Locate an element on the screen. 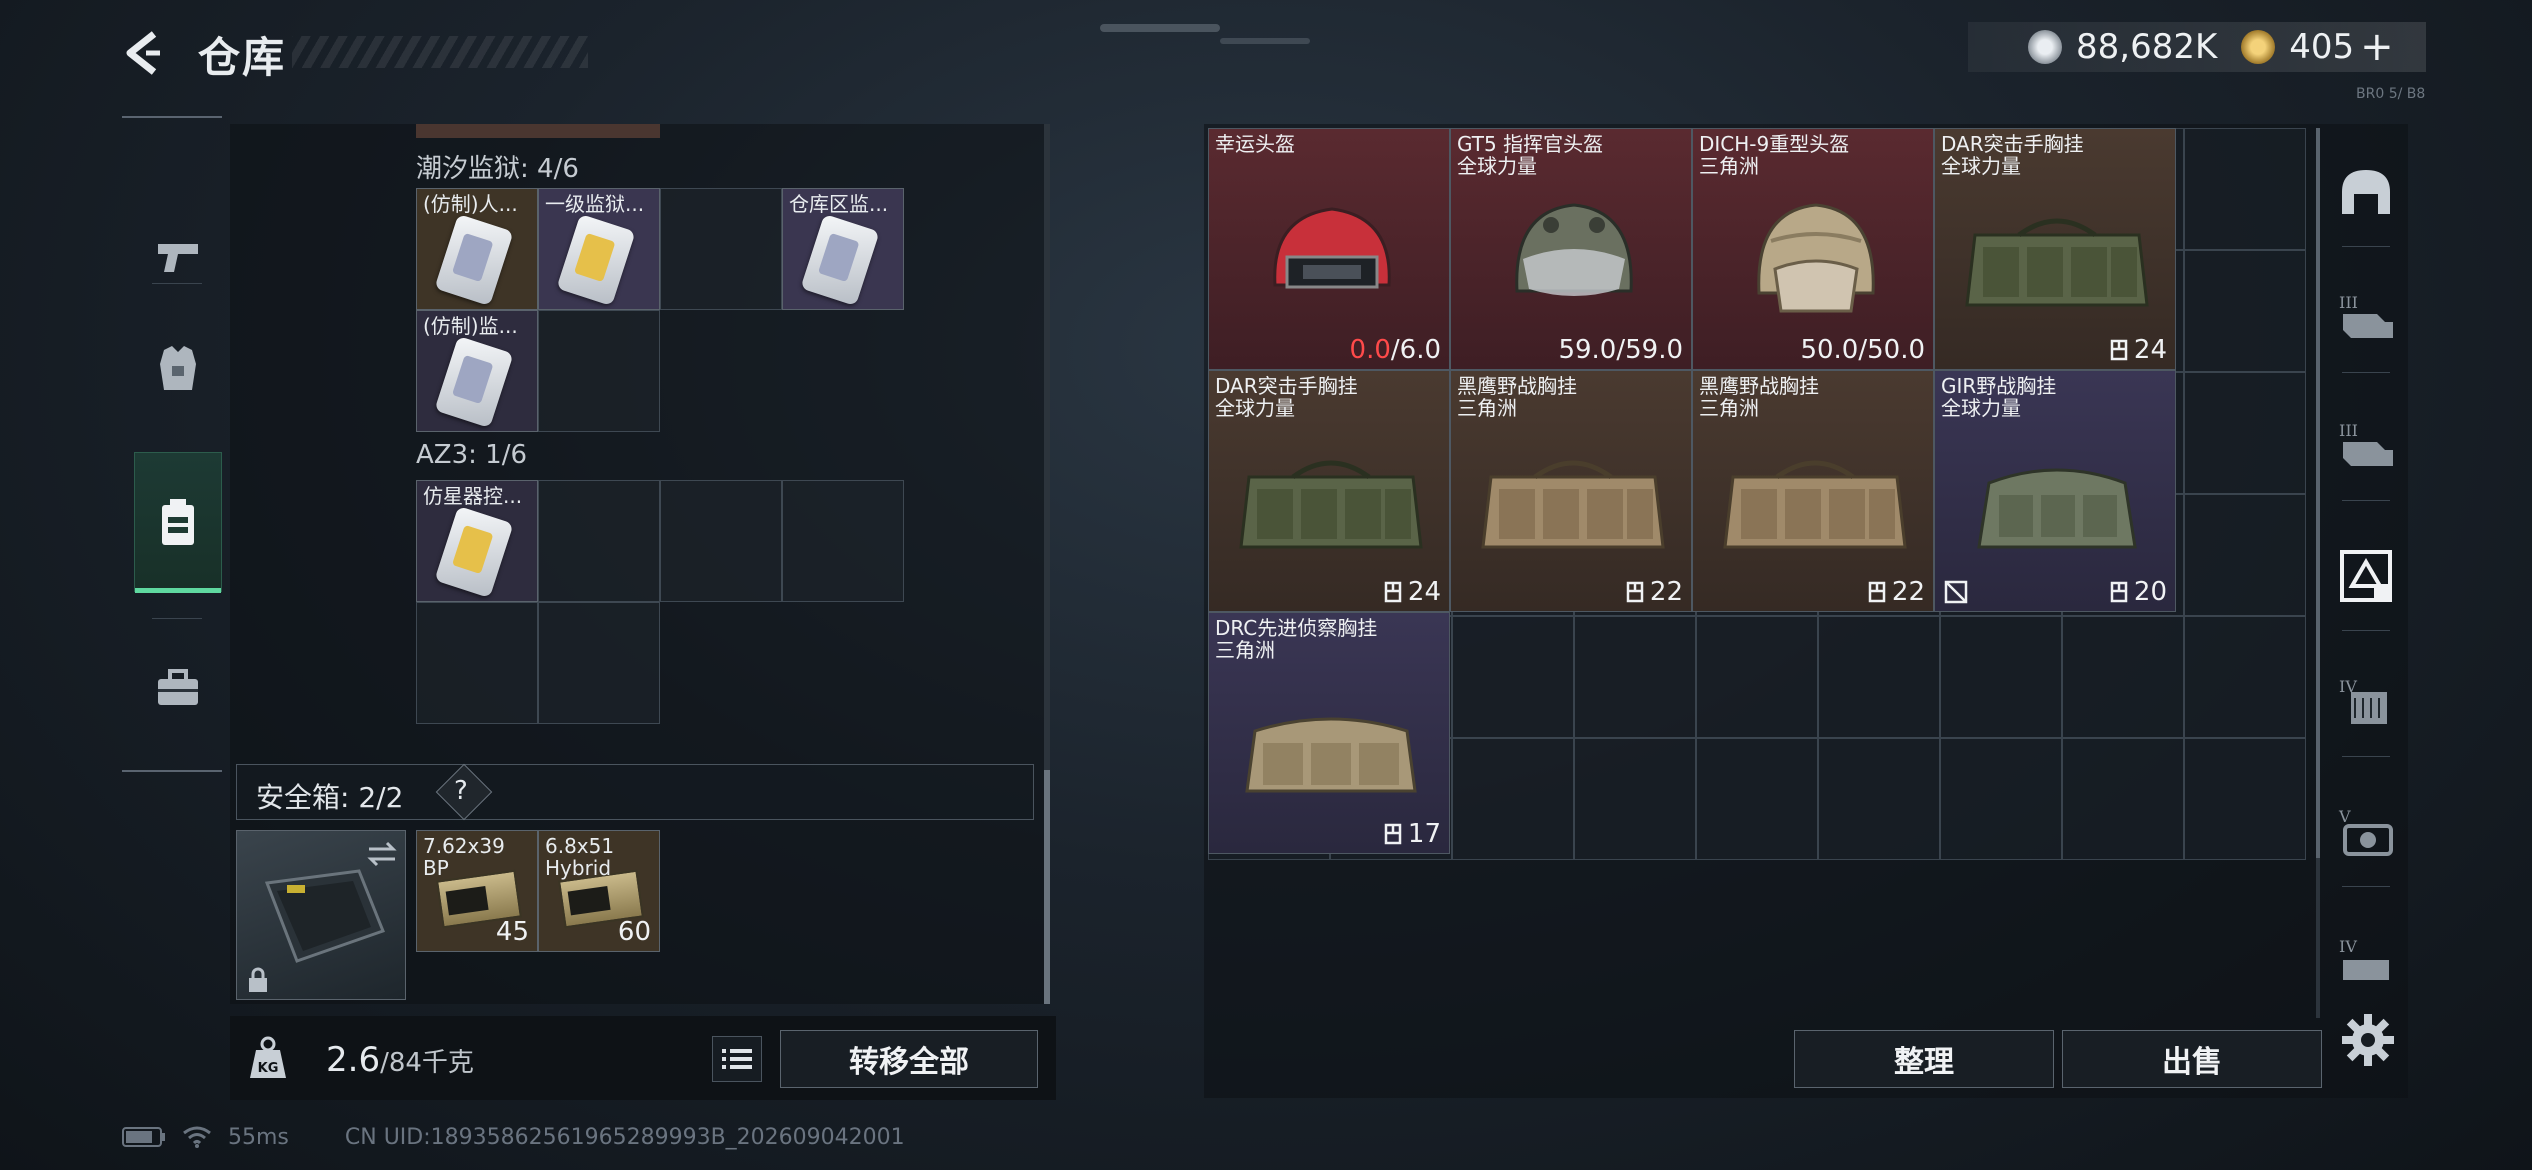  filter-helmet is located at coordinates (2366, 192).